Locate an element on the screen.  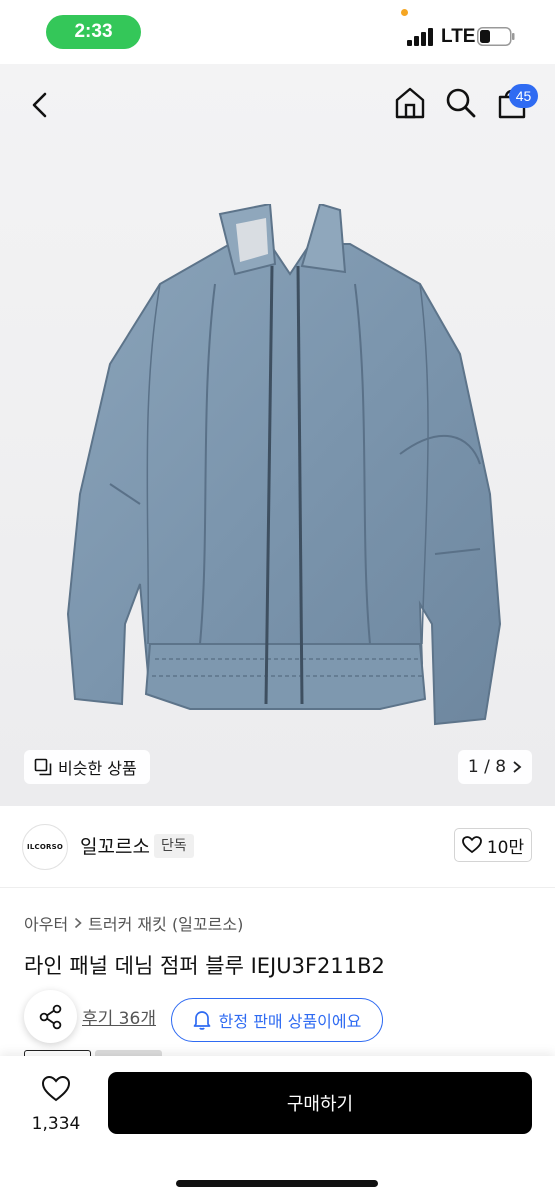
search-icon is located at coordinates (461, 103).